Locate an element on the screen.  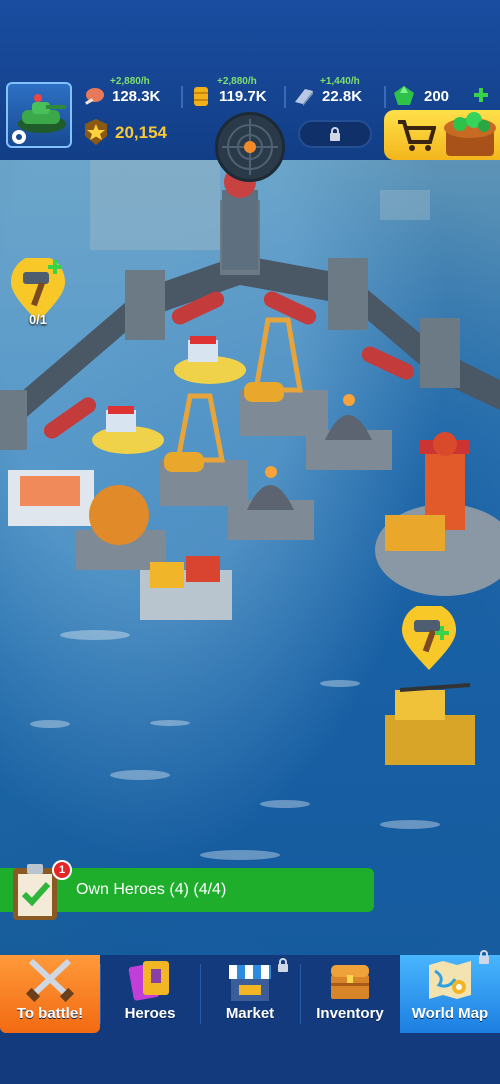
steel-value: 22.8K is located at coordinates (342, 96).